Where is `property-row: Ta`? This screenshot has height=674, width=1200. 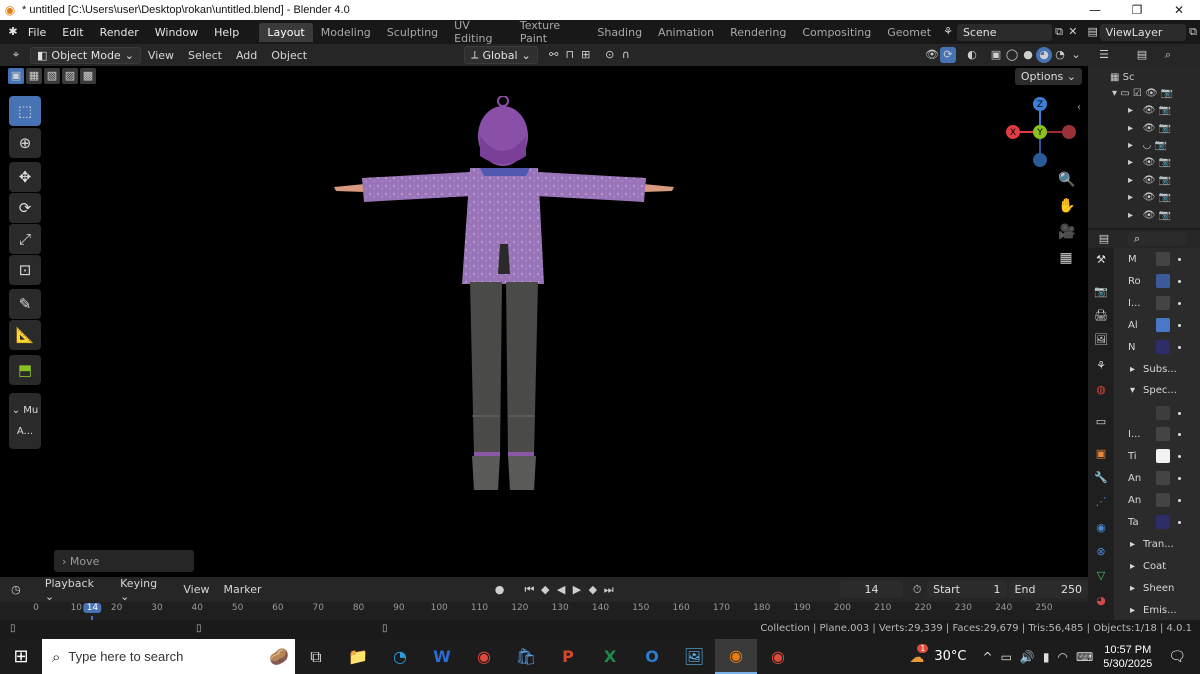
property-row: Ta is located at coordinates (1150, 522).